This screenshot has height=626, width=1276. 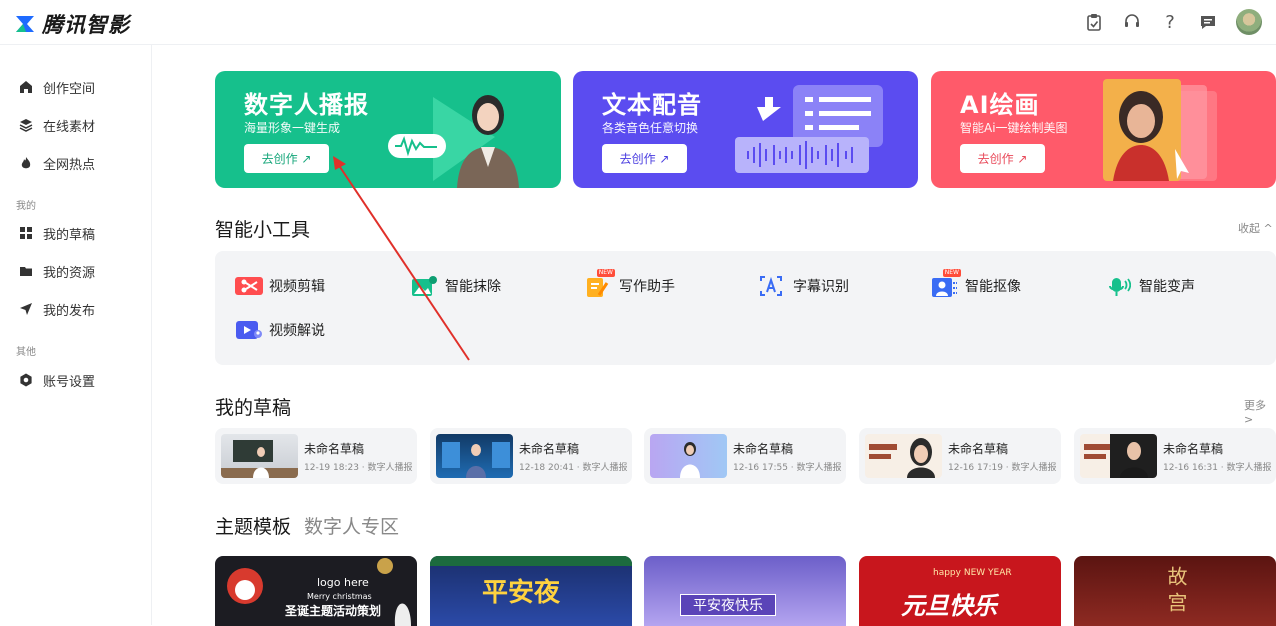 I want to click on templates-tab-digital-human: 数字人专区, so click(x=351, y=525).